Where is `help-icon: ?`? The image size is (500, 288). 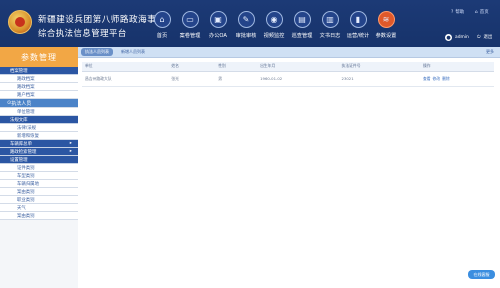 help-icon: ? is located at coordinates (452, 12).